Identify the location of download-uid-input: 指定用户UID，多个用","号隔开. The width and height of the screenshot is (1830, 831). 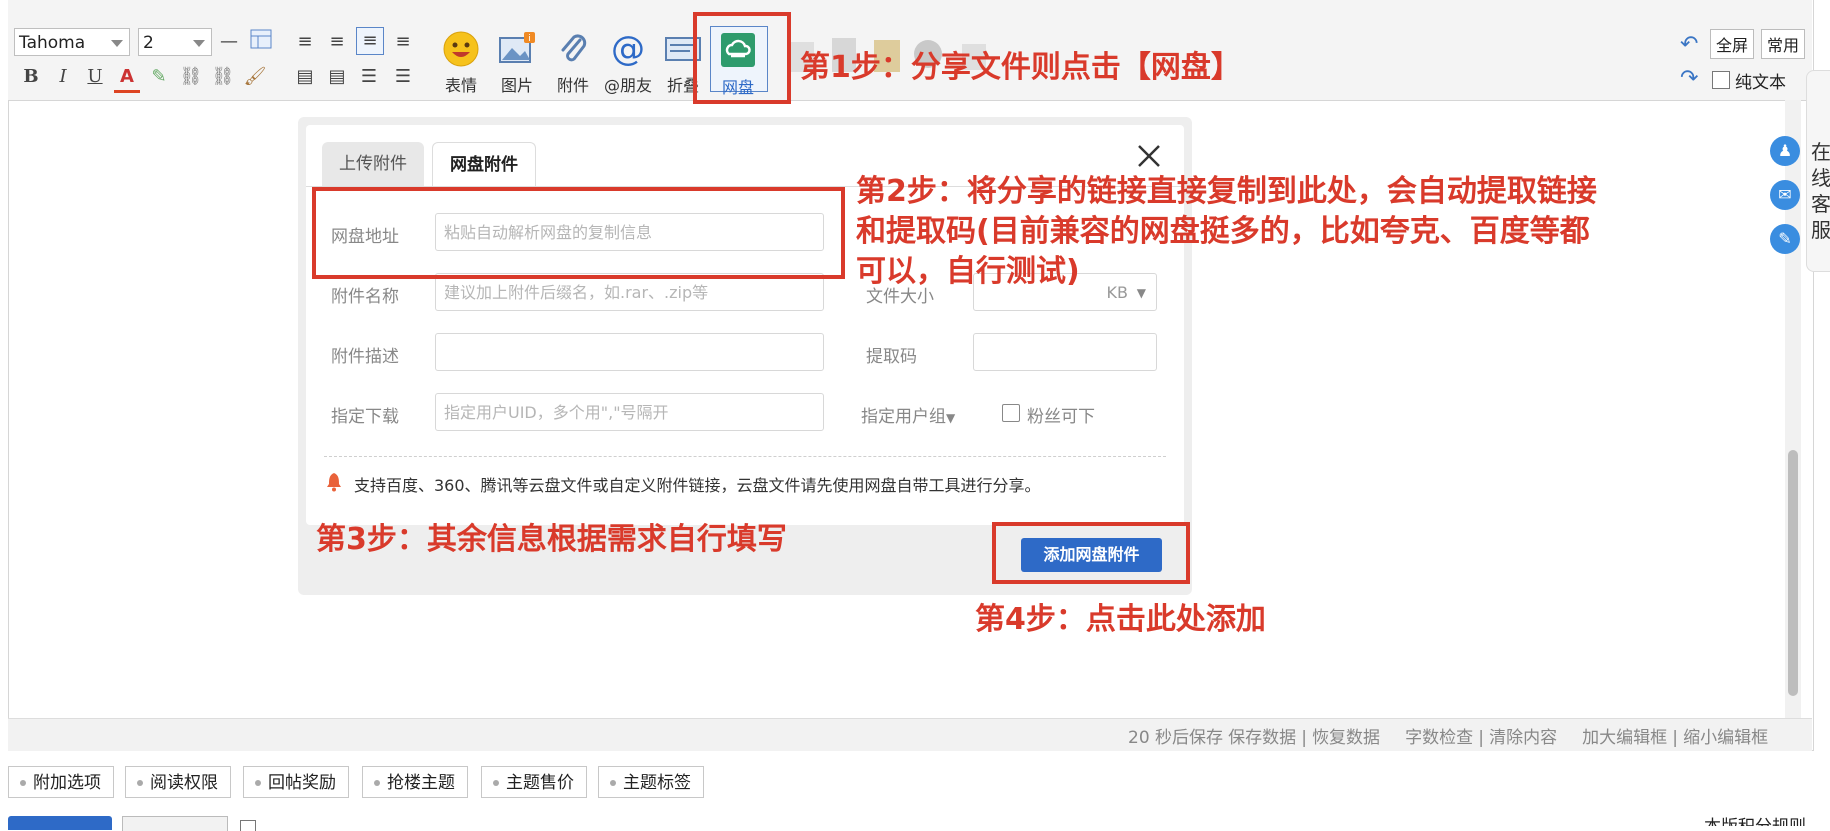
(629, 412).